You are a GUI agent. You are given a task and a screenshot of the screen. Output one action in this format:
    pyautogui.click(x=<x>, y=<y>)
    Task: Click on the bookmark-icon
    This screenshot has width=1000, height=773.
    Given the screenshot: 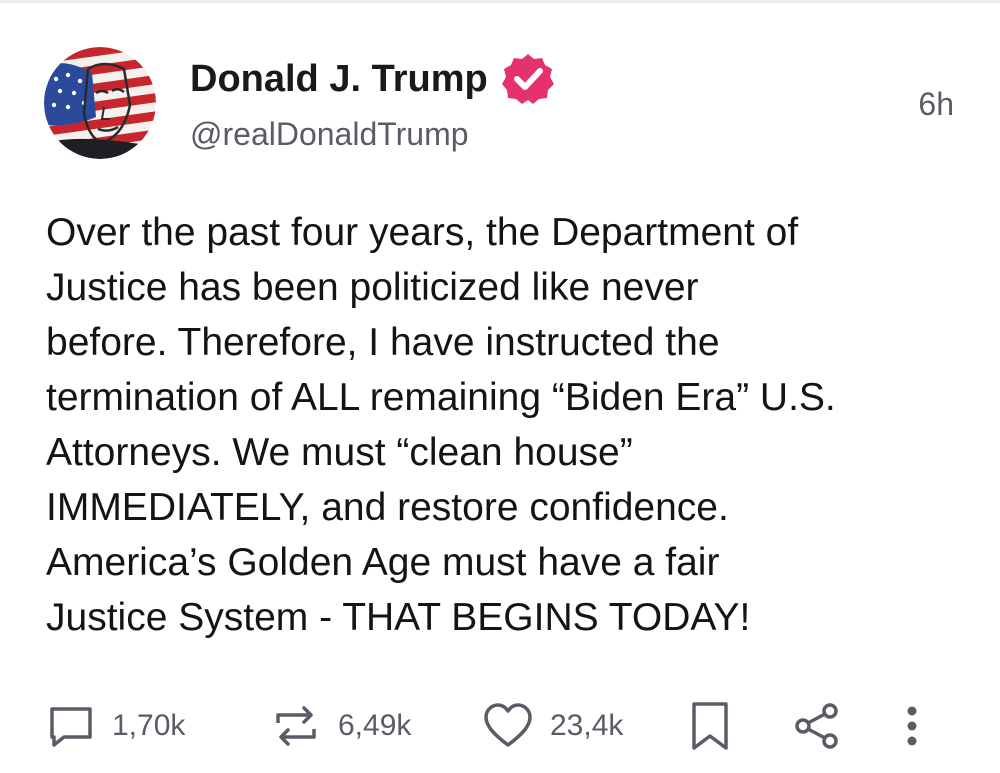 What is the action you would take?
    pyautogui.click(x=710, y=726)
    